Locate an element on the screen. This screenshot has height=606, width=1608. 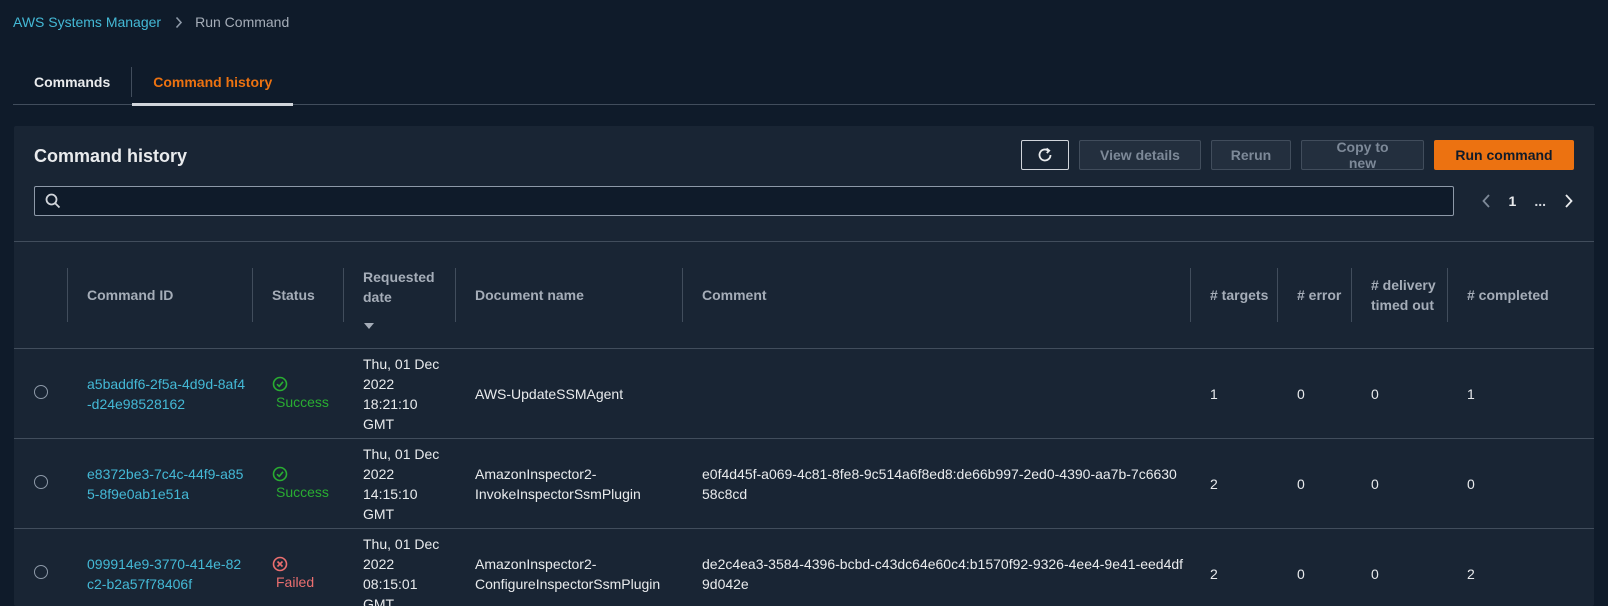
refresh-button is located at coordinates (1045, 155).